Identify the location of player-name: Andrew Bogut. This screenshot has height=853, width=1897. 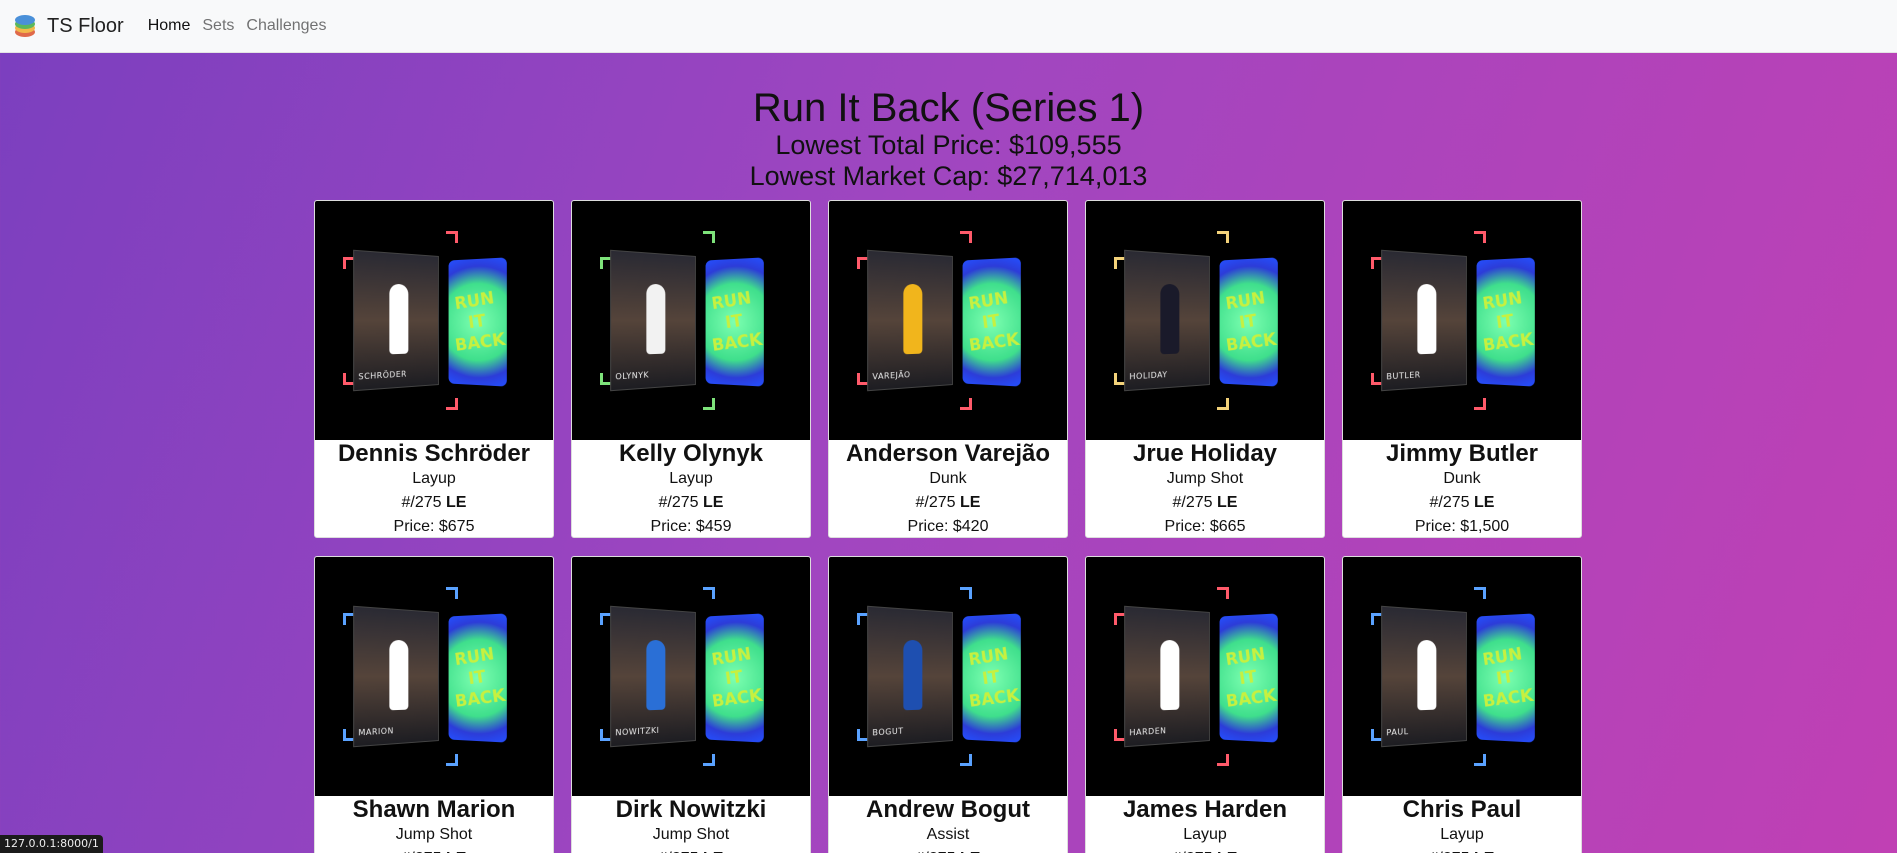
(948, 809).